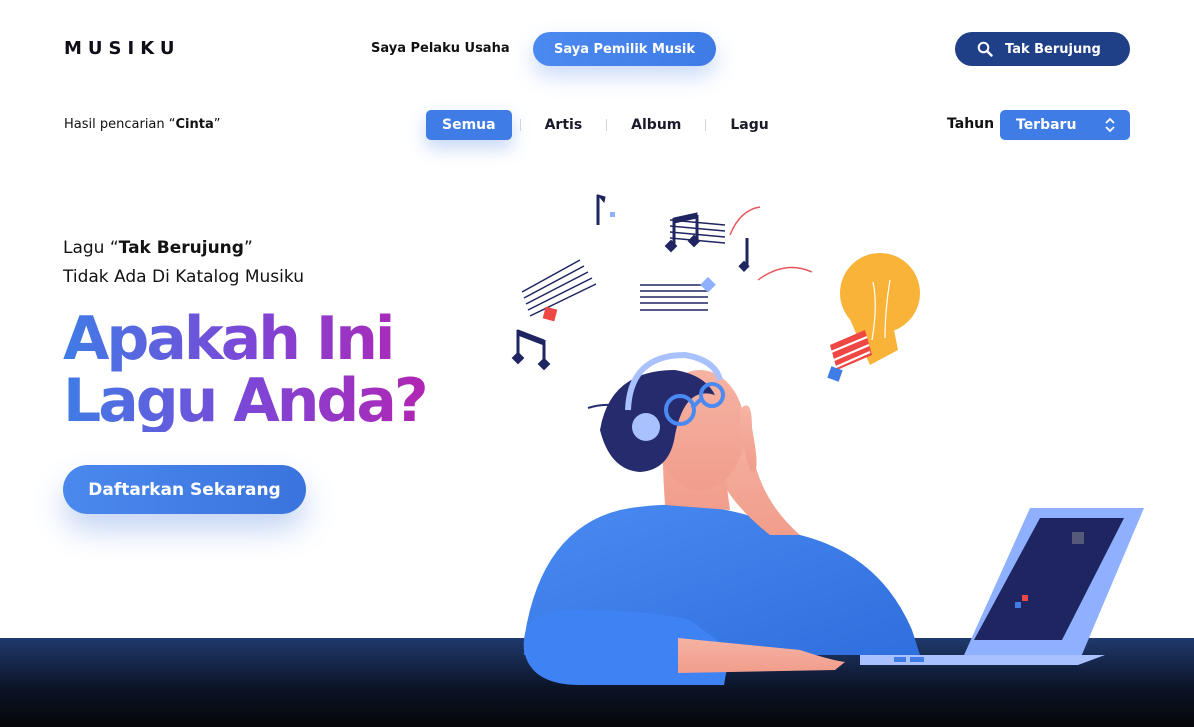 This screenshot has height=727, width=1194. I want to click on register-now-button: Daftarkan Sekarang, so click(184, 489).